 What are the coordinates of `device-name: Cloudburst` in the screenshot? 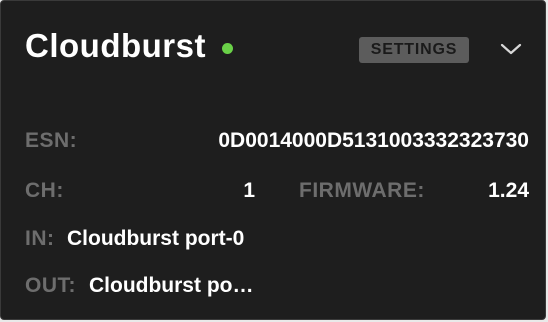 It's located at (115, 45).